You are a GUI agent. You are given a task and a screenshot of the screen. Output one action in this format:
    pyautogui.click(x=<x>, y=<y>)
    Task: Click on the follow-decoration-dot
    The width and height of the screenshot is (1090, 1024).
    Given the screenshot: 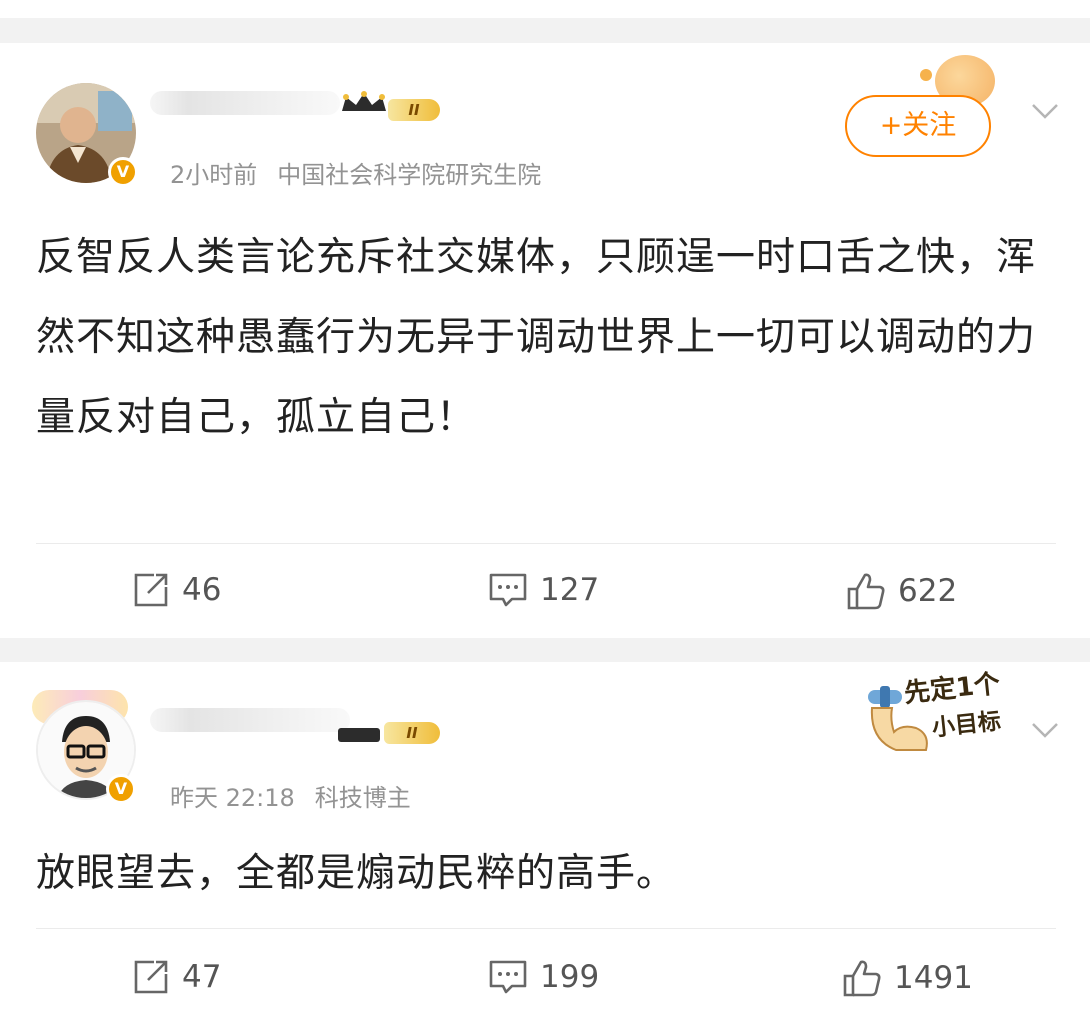 What is the action you would take?
    pyautogui.click(x=926, y=75)
    